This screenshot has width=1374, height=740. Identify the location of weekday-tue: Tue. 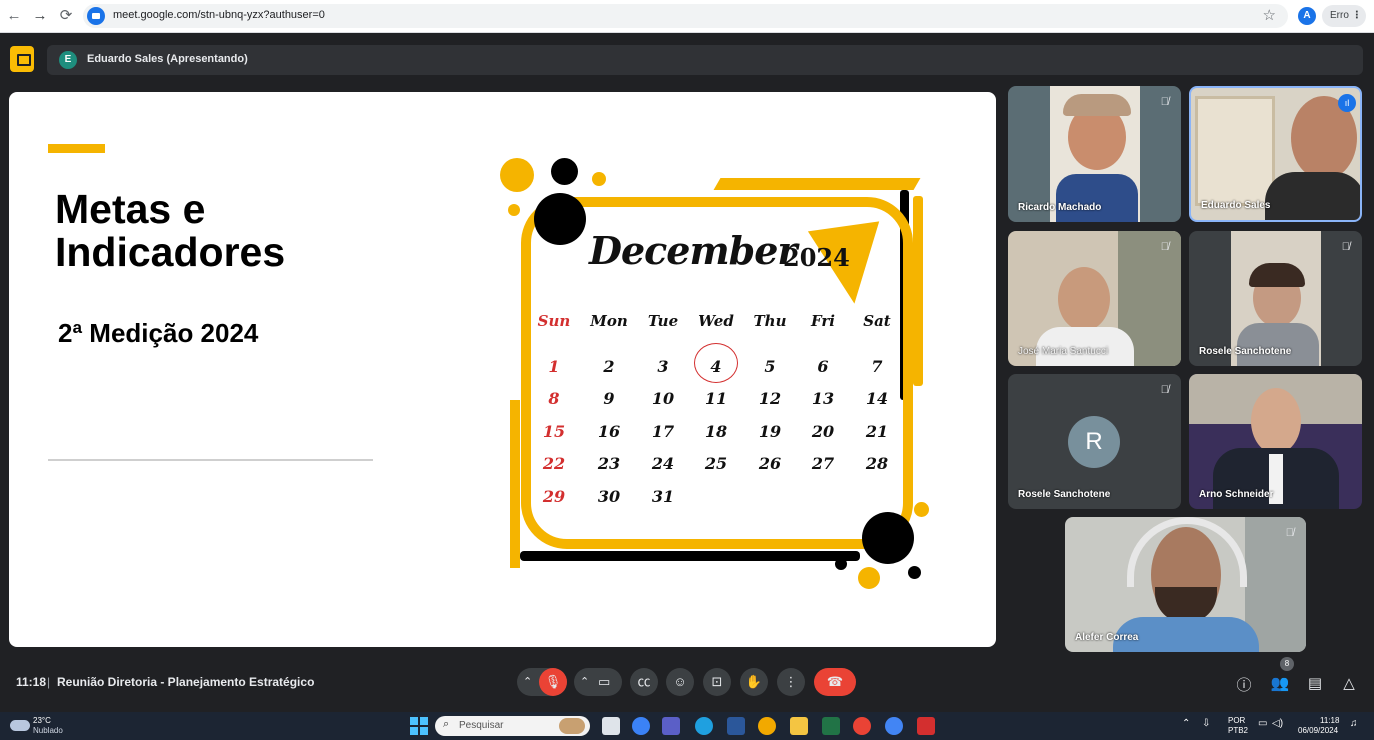
(663, 321).